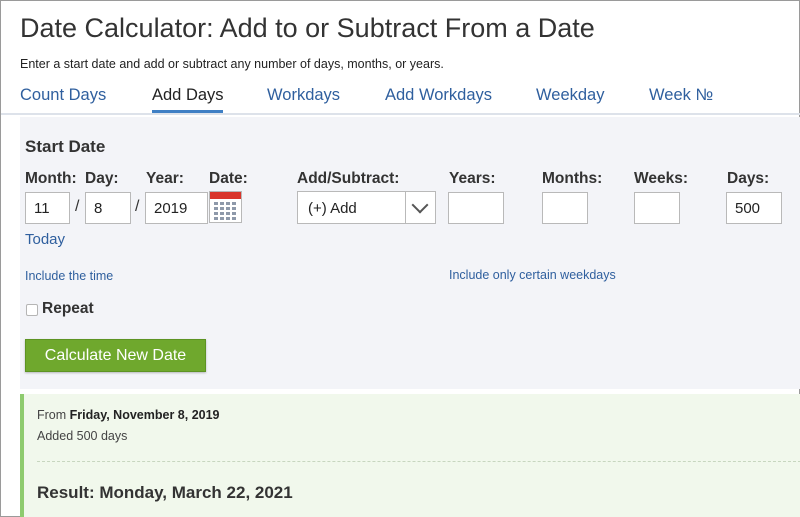 The width and height of the screenshot is (800, 517). I want to click on result-added-line: Added 500 days, so click(82, 436).